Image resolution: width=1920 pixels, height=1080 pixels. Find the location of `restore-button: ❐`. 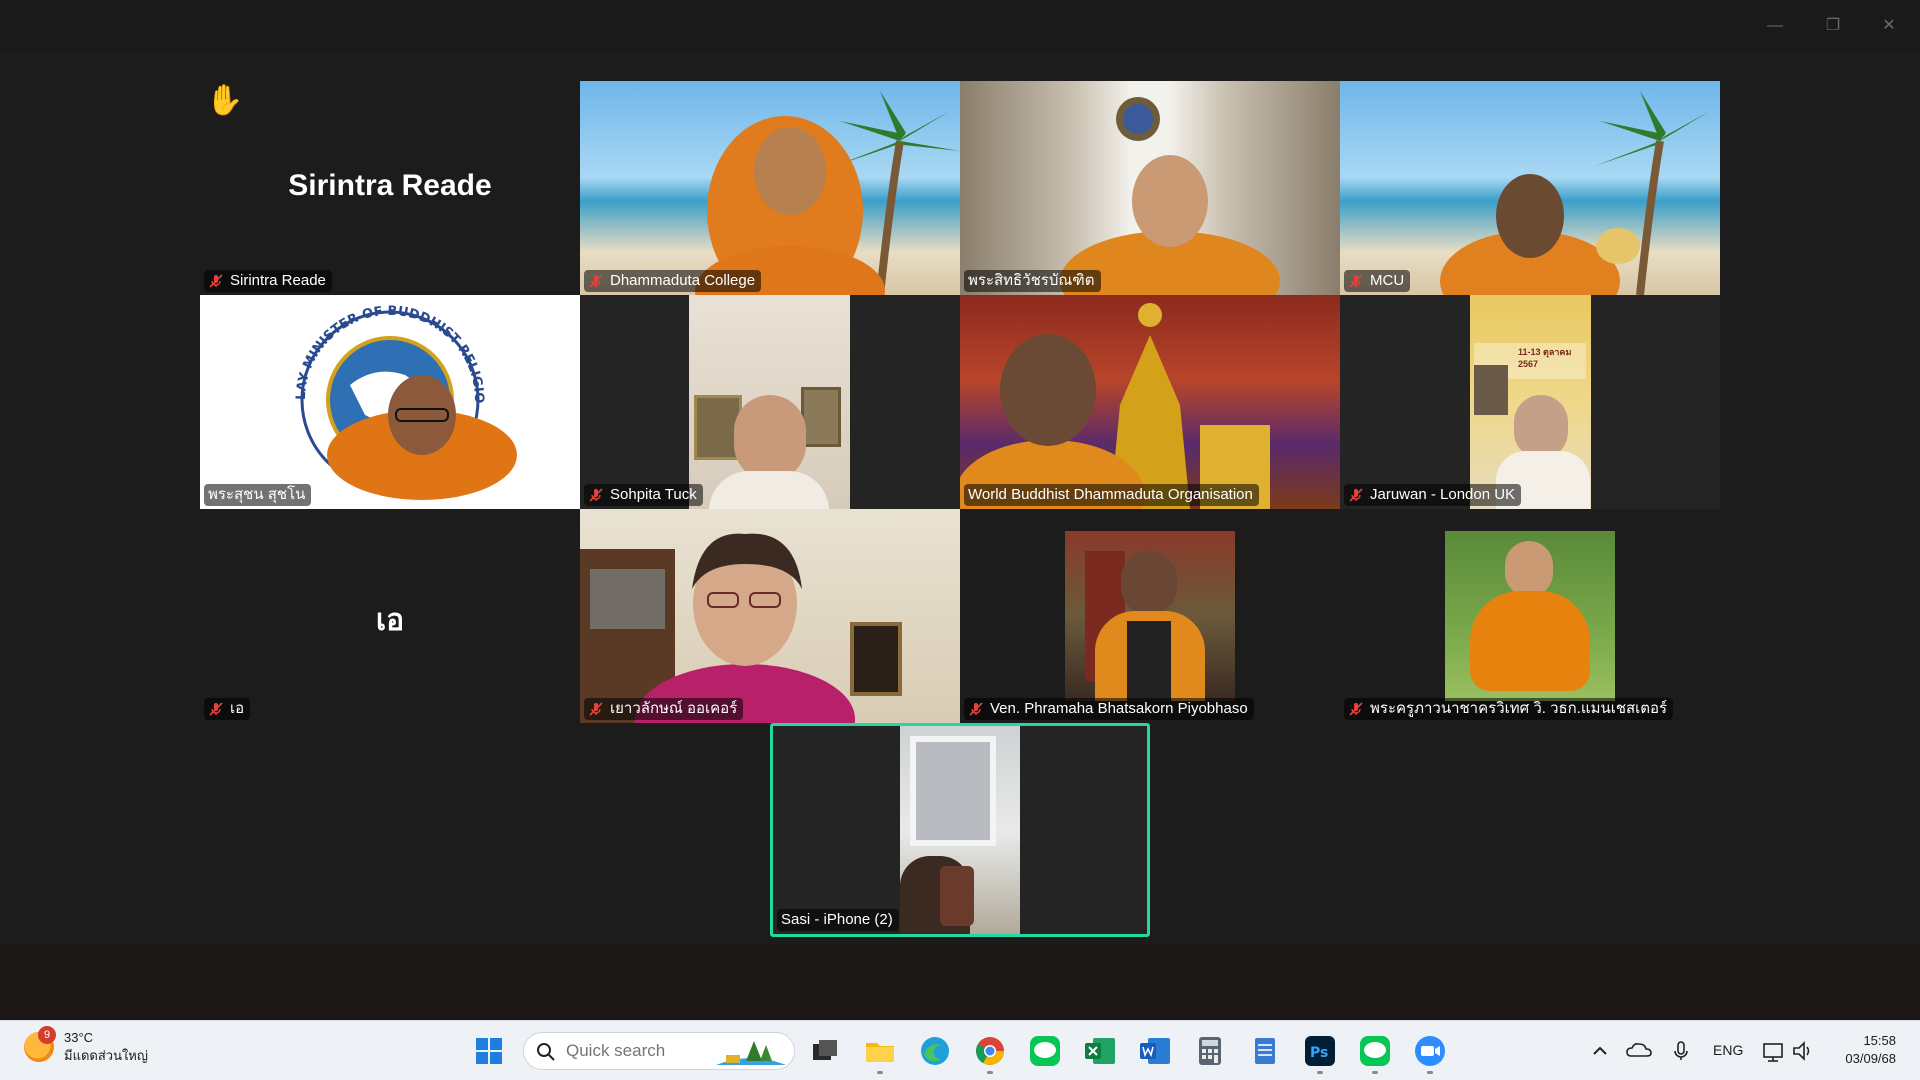

restore-button: ❐ is located at coordinates (1833, 26).